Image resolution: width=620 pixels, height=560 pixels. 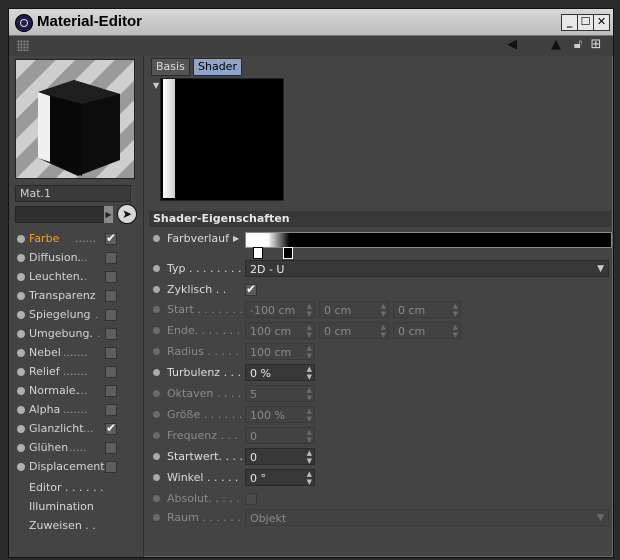 I want to click on channel-dot-icon, so click(x=21, y=429).